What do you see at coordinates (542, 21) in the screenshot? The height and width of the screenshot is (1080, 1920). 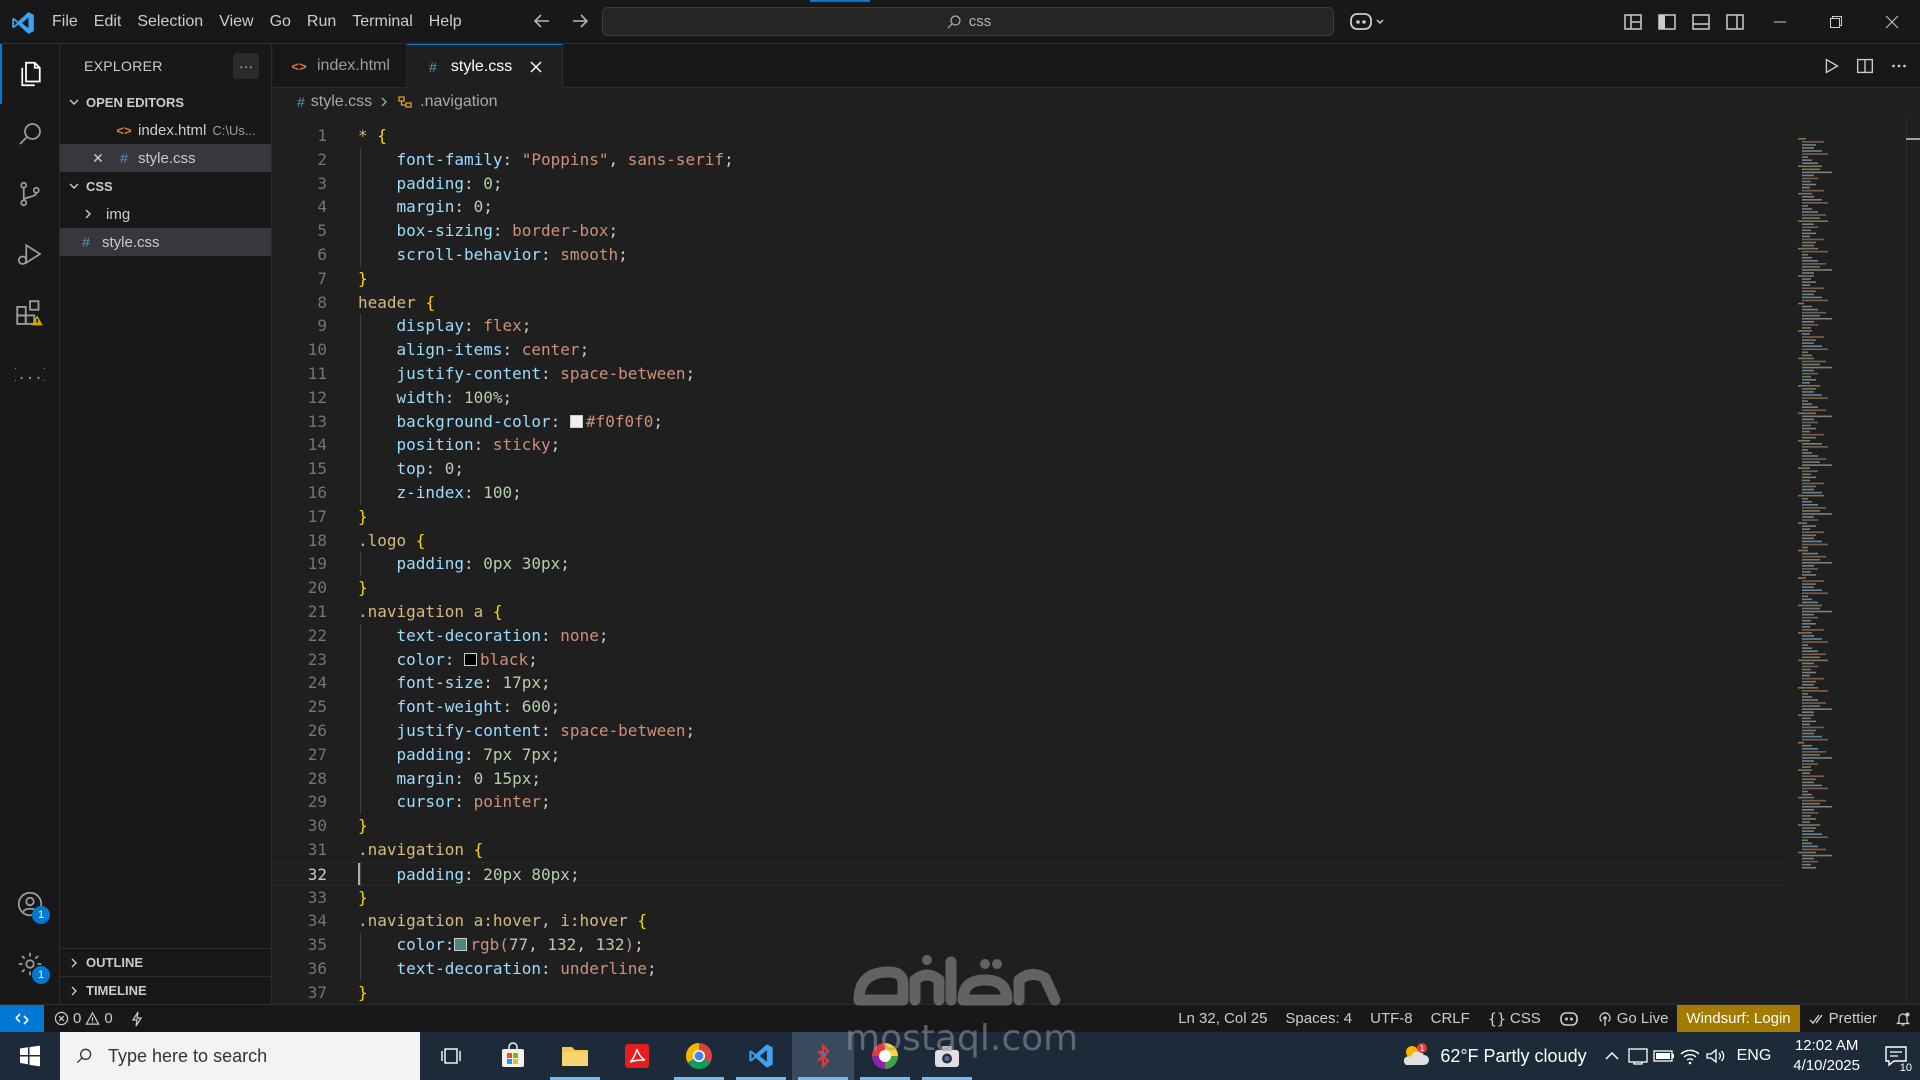 I see `arrow-left-icon` at bounding box center [542, 21].